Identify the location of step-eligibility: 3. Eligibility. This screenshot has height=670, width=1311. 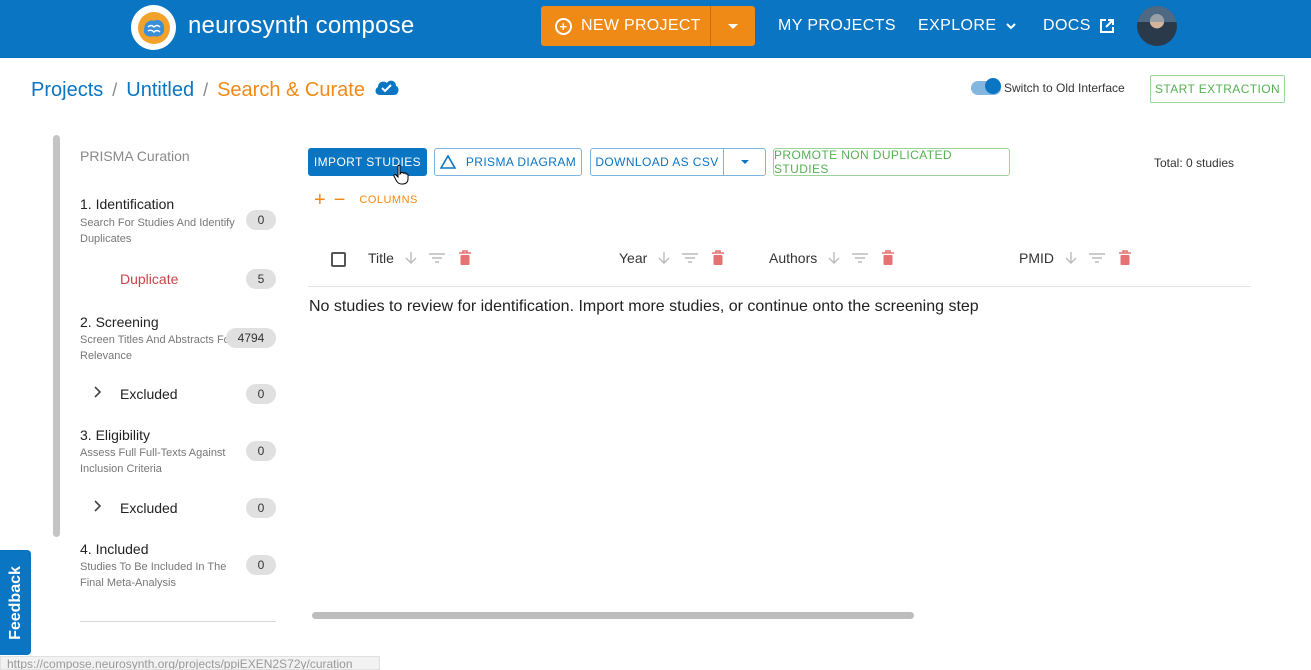
(115, 435).